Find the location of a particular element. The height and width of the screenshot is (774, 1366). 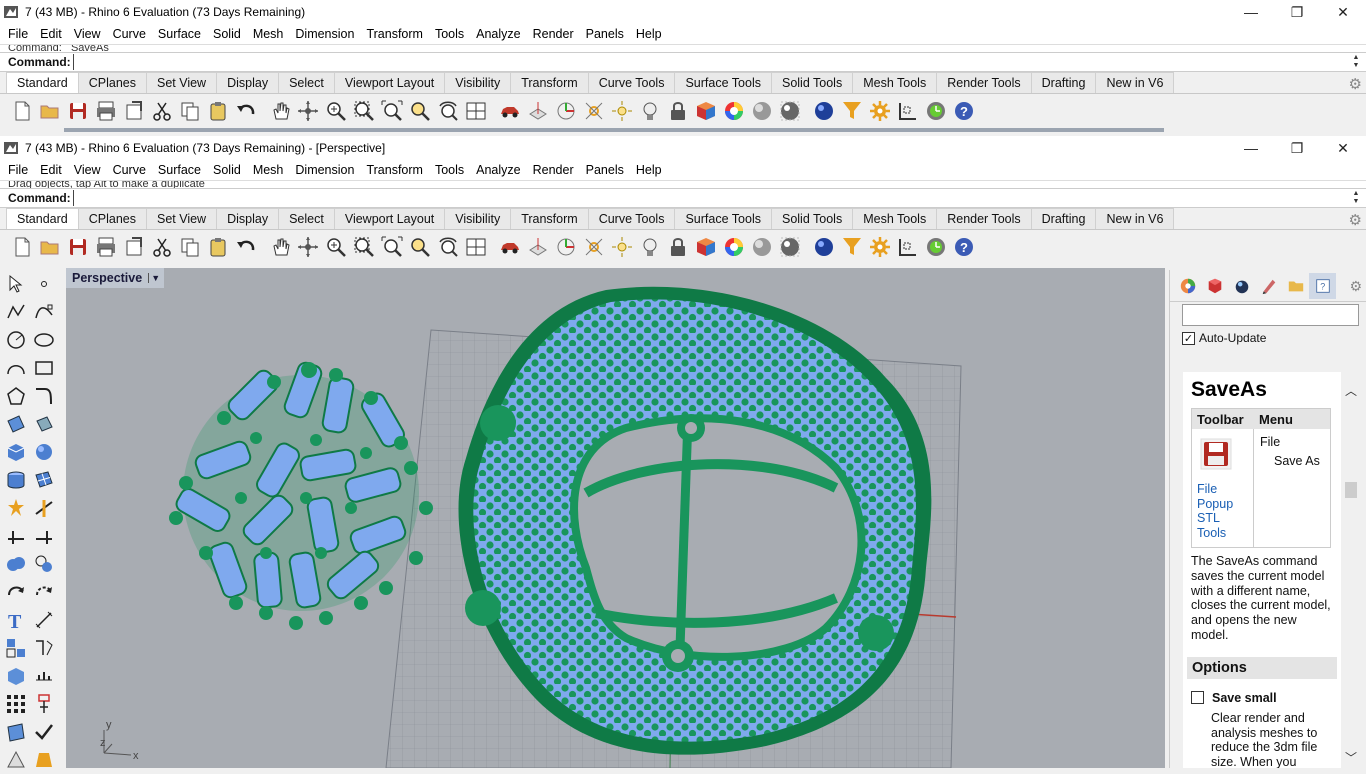

select-arrow-icon is located at coordinates (16, 284).